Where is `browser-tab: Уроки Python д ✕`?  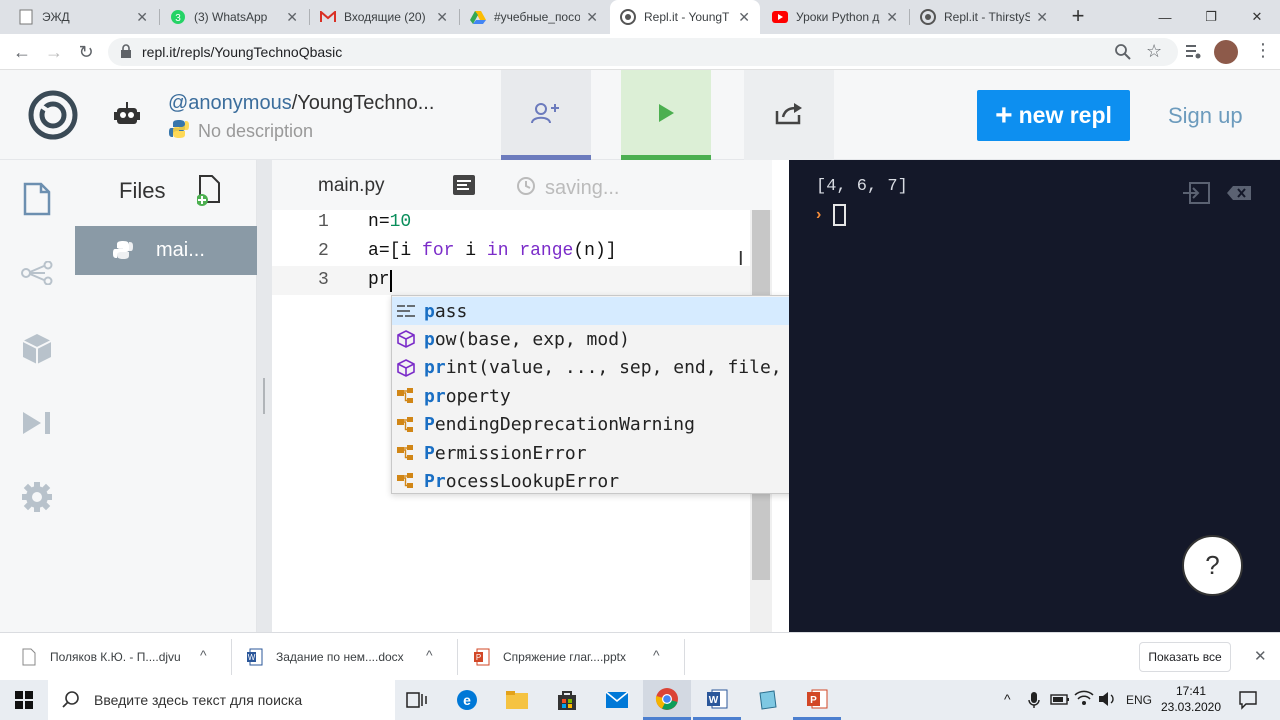 browser-tab: Уроки Python д ✕ is located at coordinates (835, 17).